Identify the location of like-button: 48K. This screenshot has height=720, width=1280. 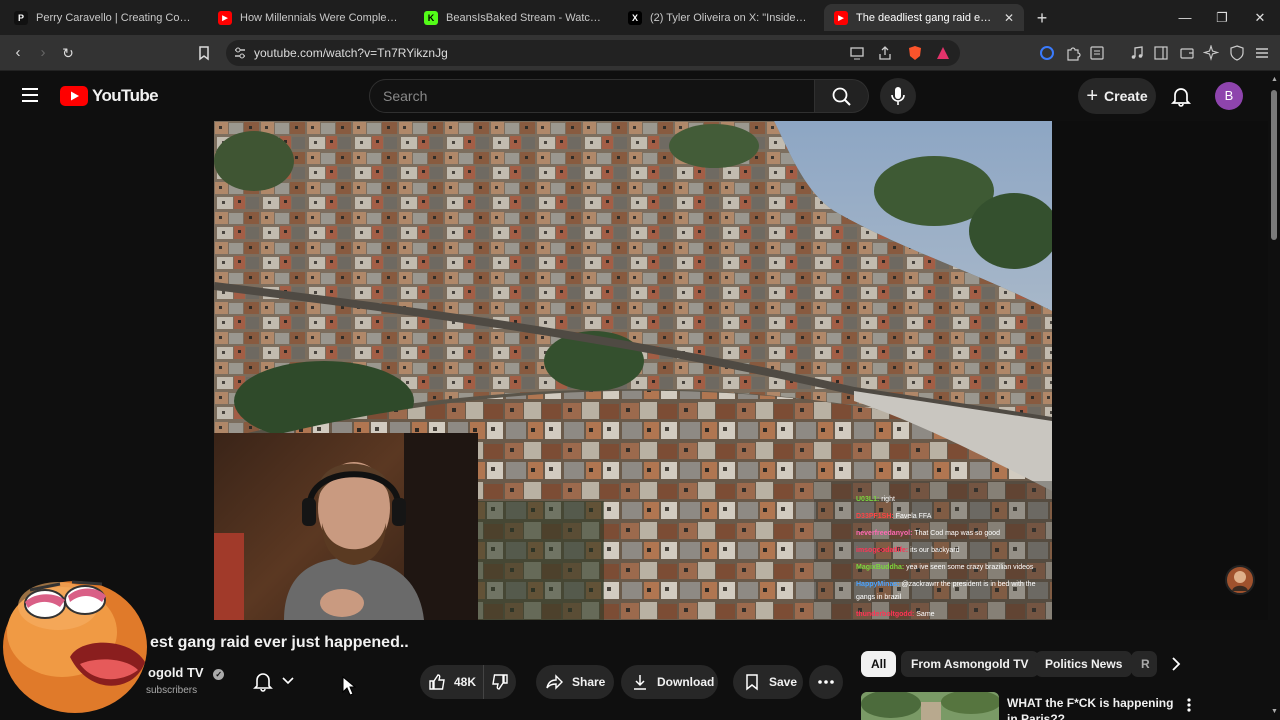
(452, 682).